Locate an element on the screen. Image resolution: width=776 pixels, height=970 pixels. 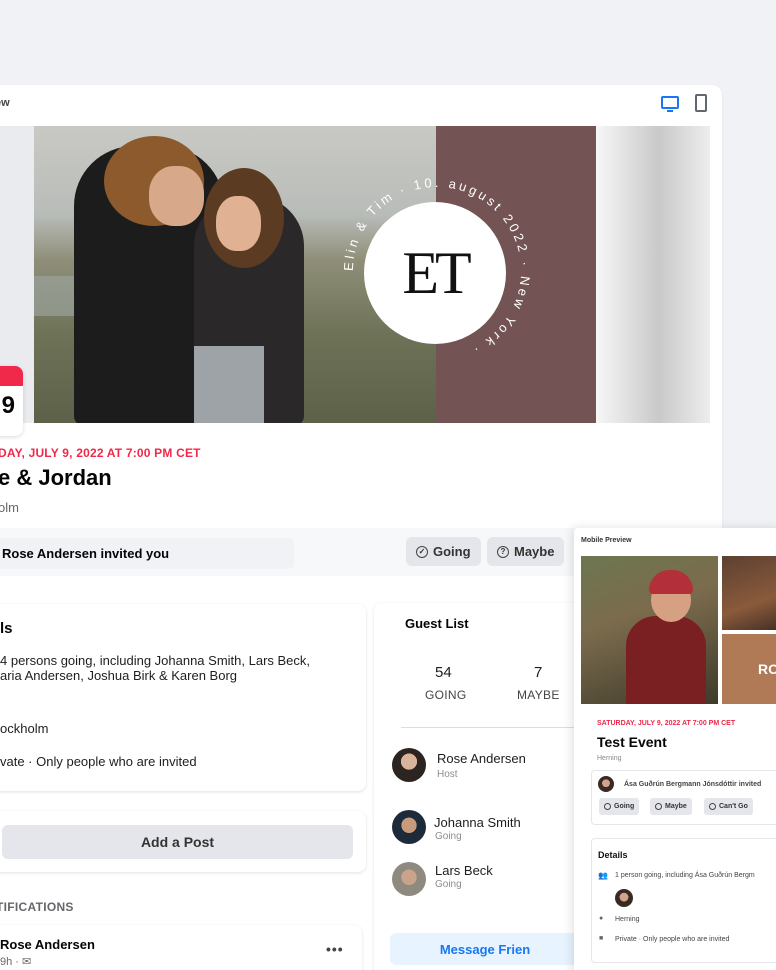
mobile-photo-brand: RO is located at coordinates (749, 669).